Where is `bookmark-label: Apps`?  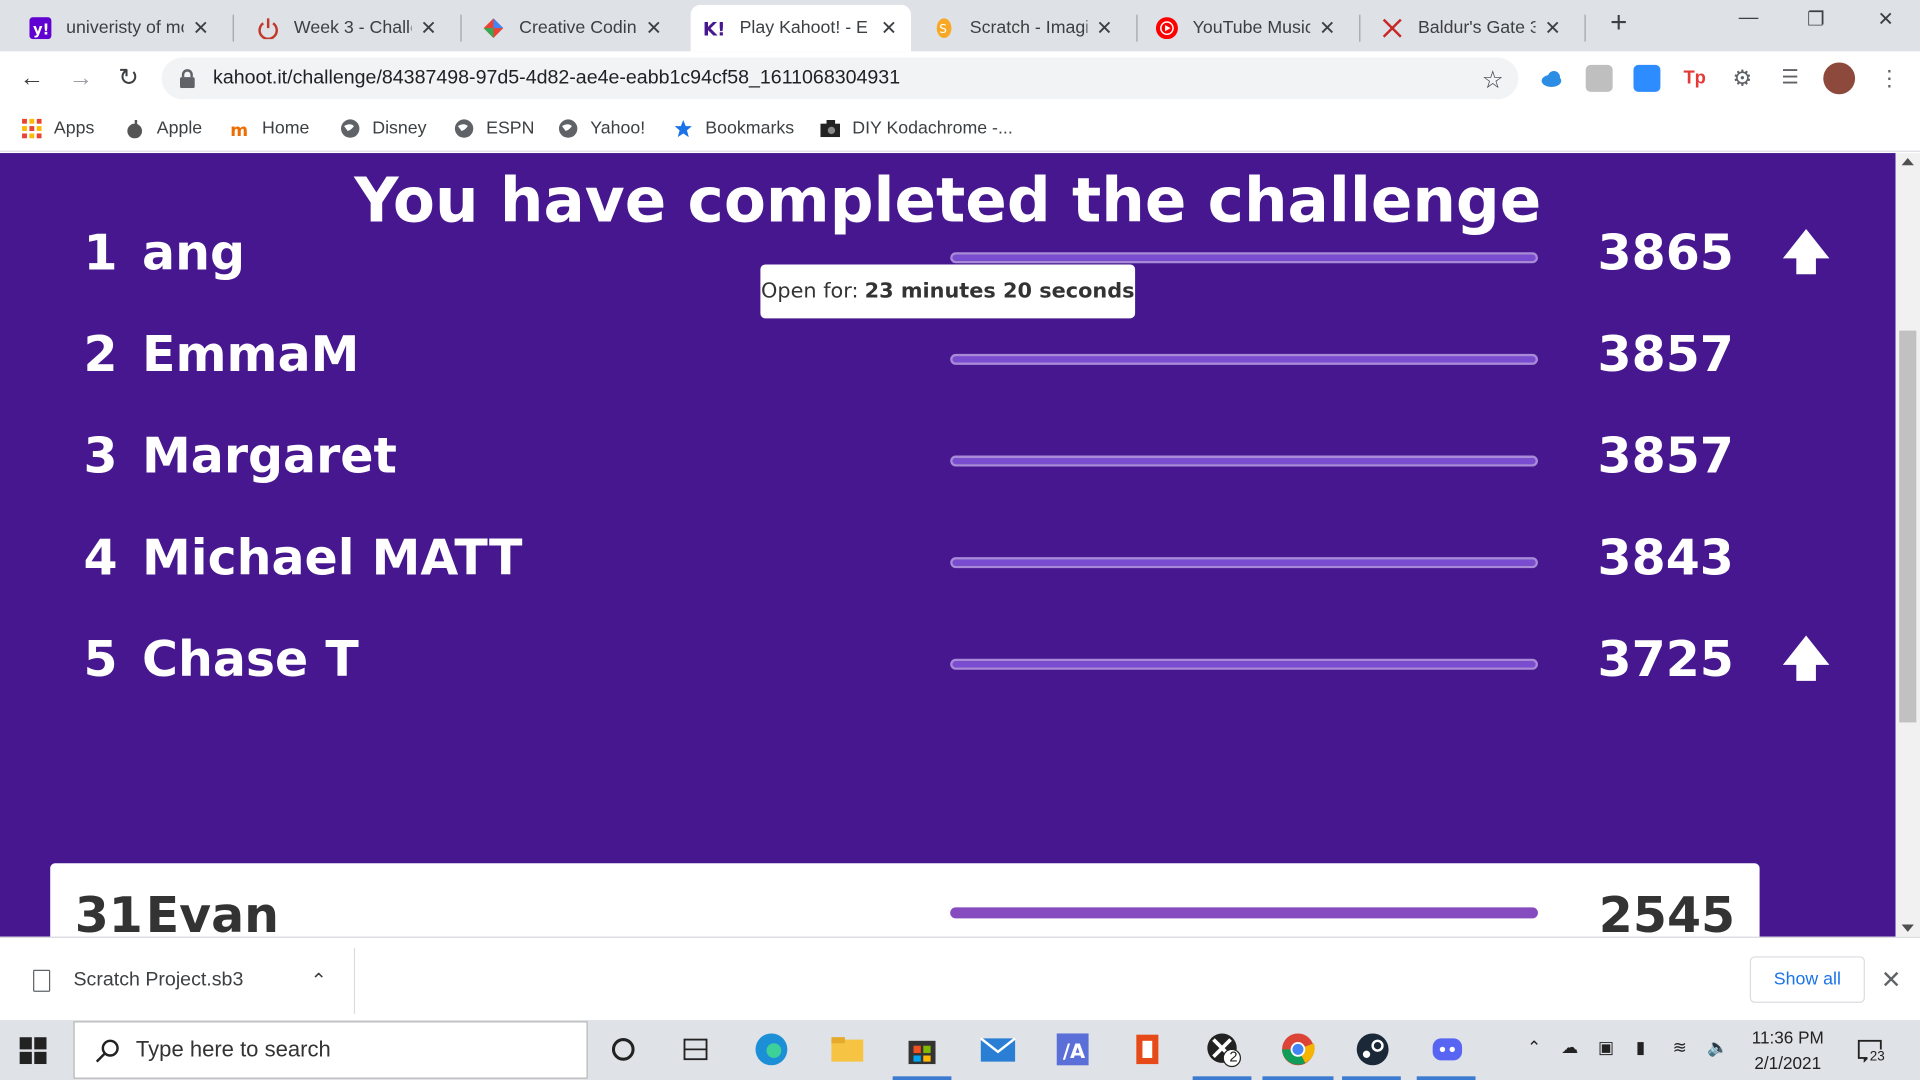 bookmark-label: Apps is located at coordinates (74, 128).